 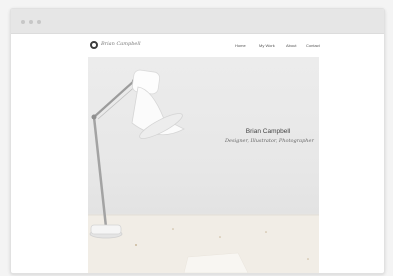 What do you see at coordinates (269, 141) in the screenshot?
I see `hero-tagline: Designer, Illustrator, Photographer` at bounding box center [269, 141].